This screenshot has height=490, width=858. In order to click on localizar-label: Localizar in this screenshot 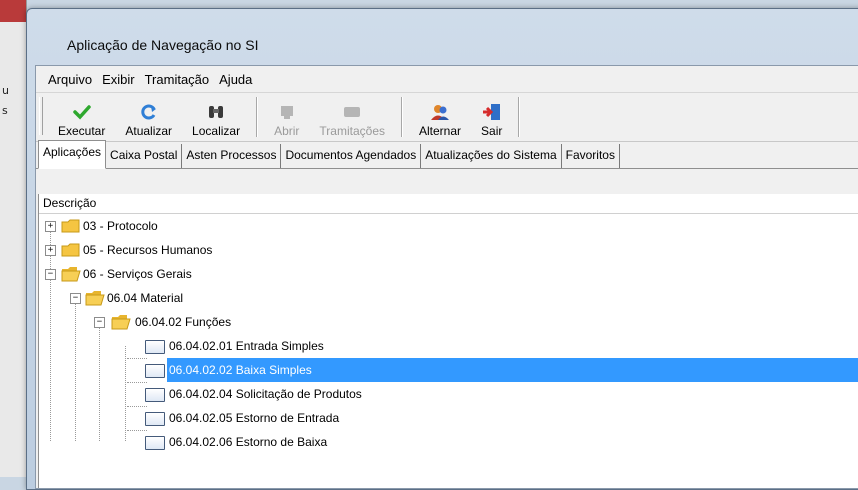, I will do `click(216, 131)`.